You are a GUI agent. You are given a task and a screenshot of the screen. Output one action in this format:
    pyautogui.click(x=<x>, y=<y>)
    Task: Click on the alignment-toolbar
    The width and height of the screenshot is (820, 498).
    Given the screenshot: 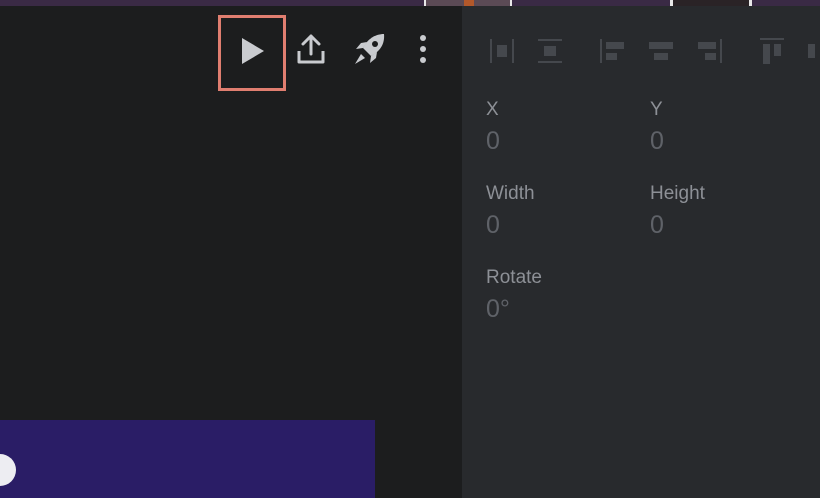 What is the action you would take?
    pyautogui.click(x=641, y=51)
    